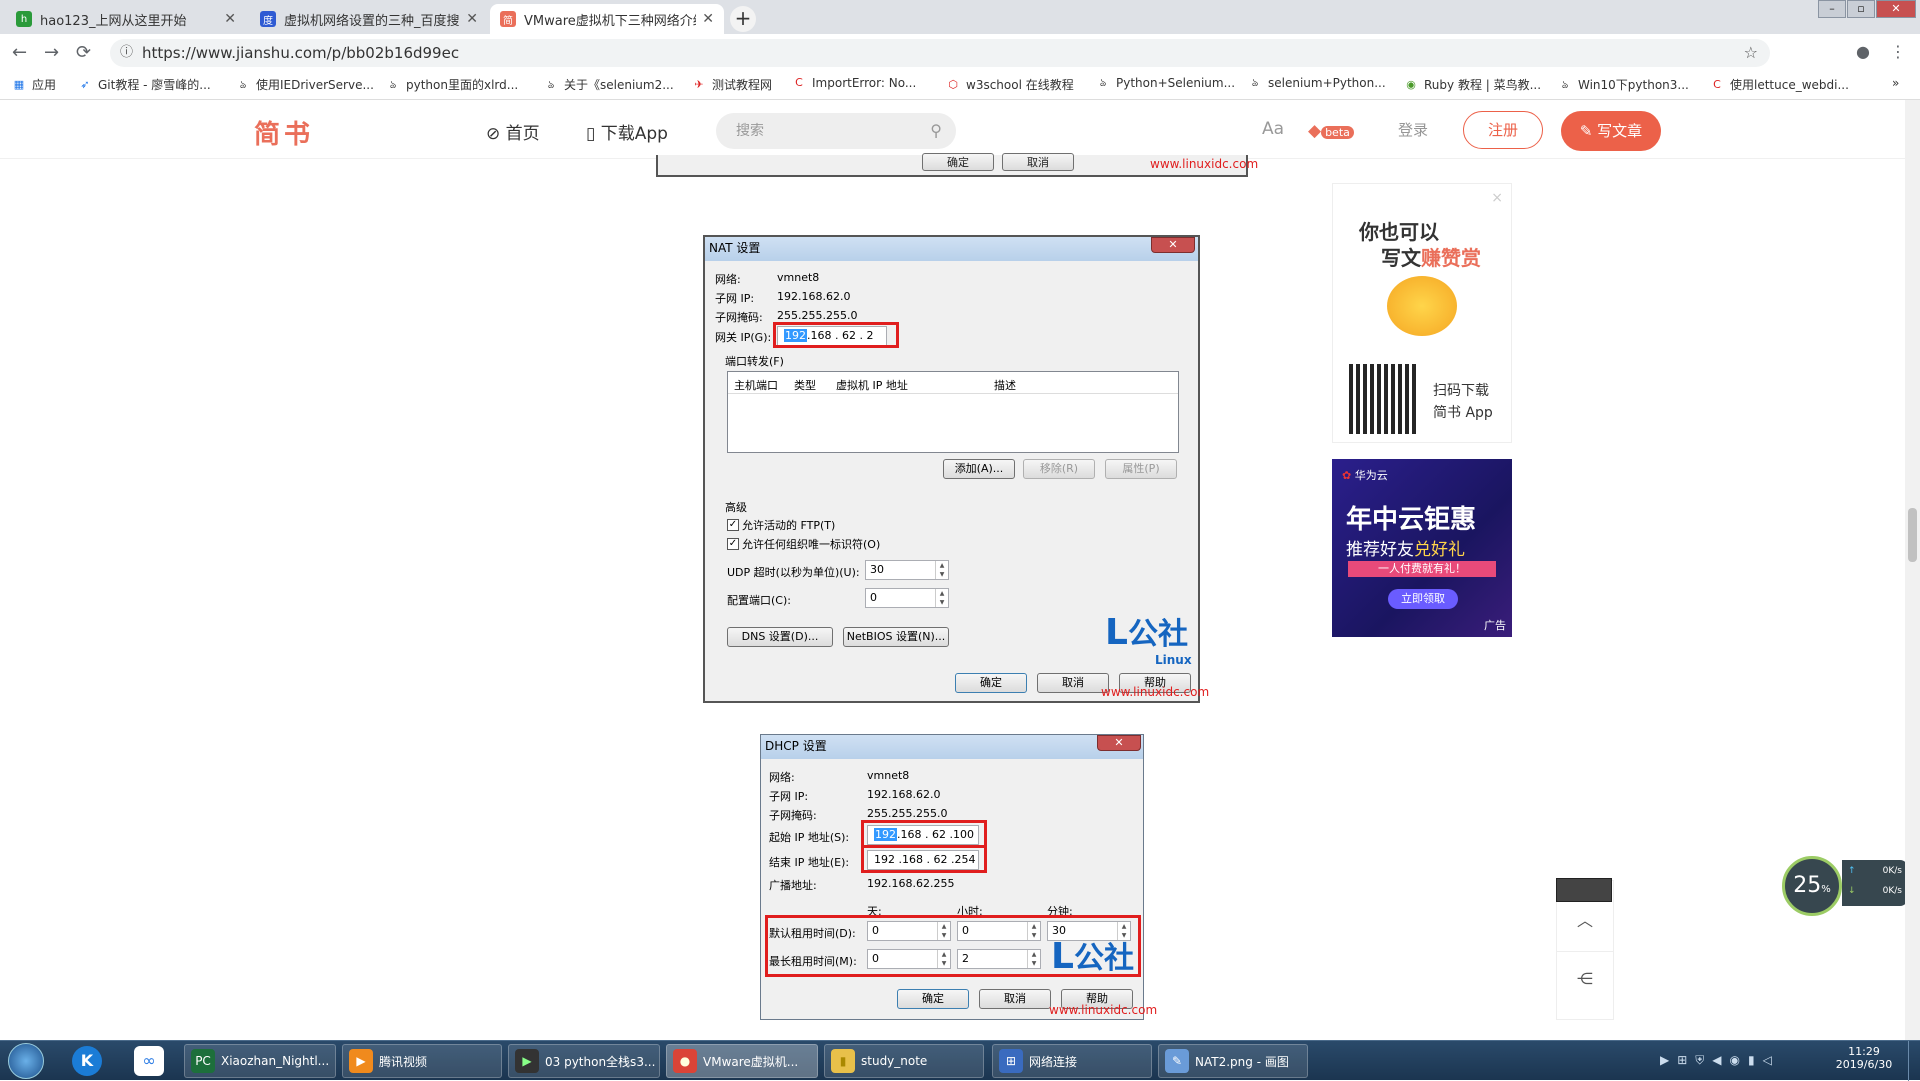 The height and width of the screenshot is (1081, 1920). I want to click on bookmark-apps: ▦ 应用, so click(34, 84).